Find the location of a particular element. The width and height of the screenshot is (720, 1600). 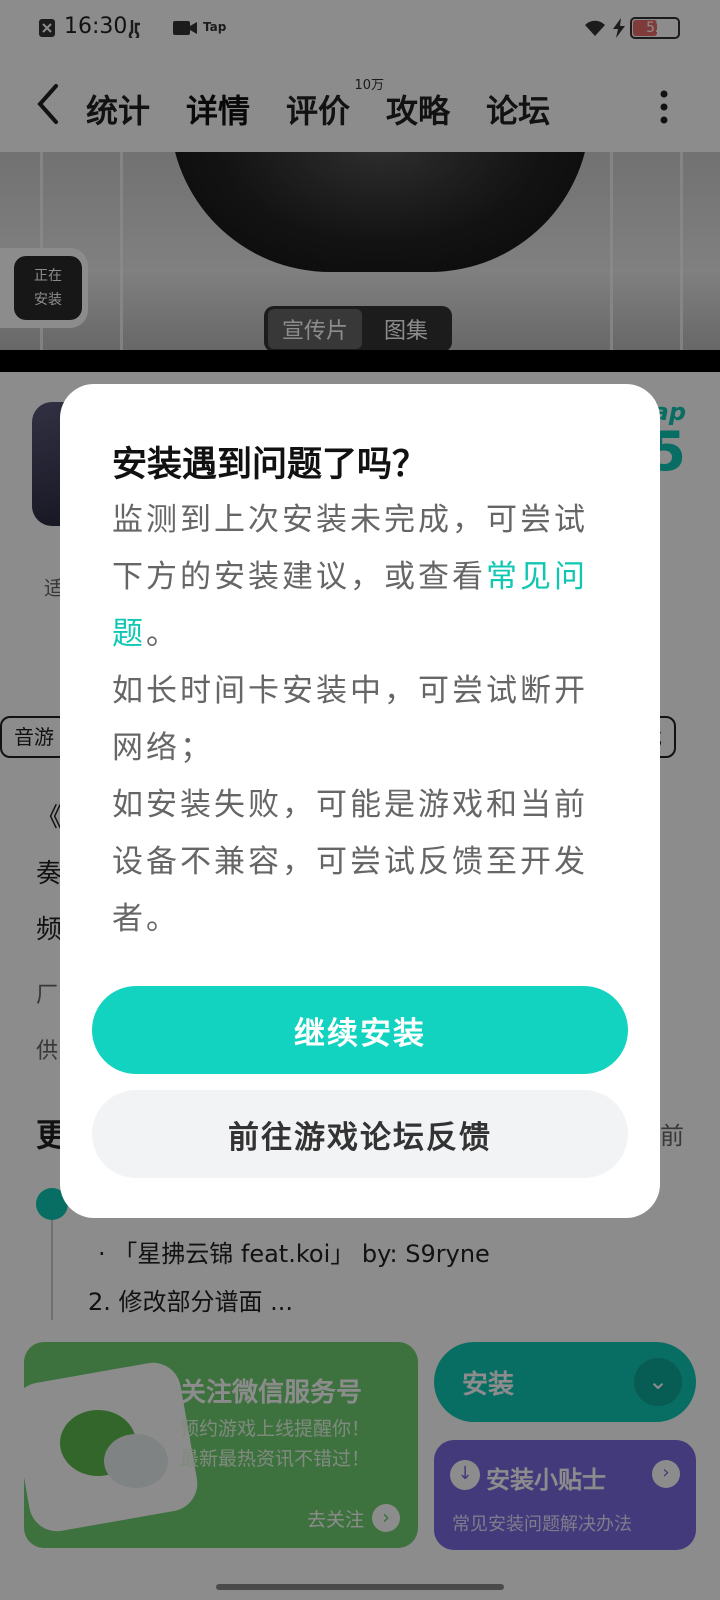

forum-feedback-button: 前往游戏论坛反馈 is located at coordinates (360, 1134).